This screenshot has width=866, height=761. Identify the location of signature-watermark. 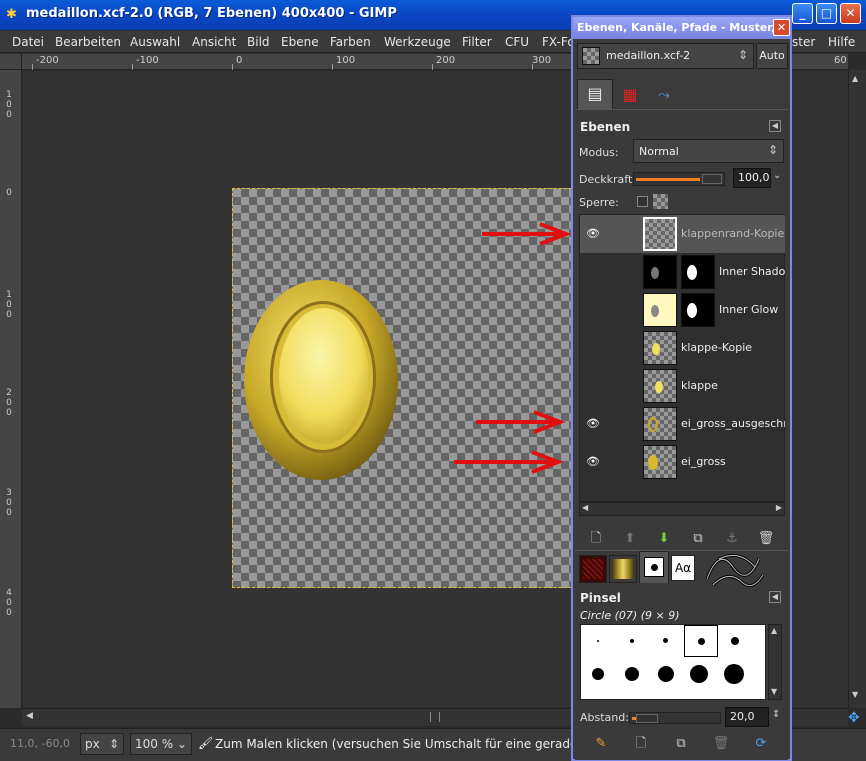
(735, 570).